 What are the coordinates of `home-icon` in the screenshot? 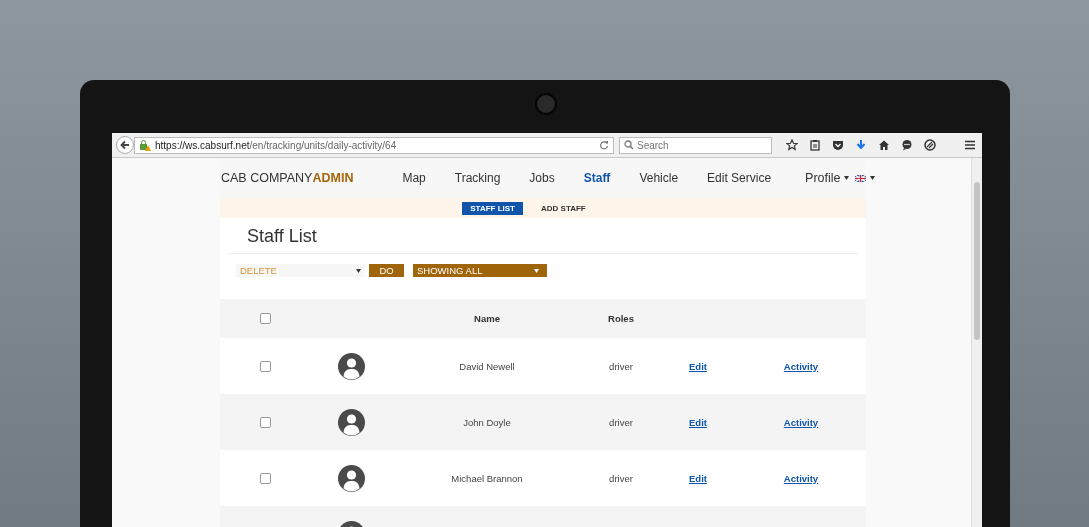 It's located at (884, 145).